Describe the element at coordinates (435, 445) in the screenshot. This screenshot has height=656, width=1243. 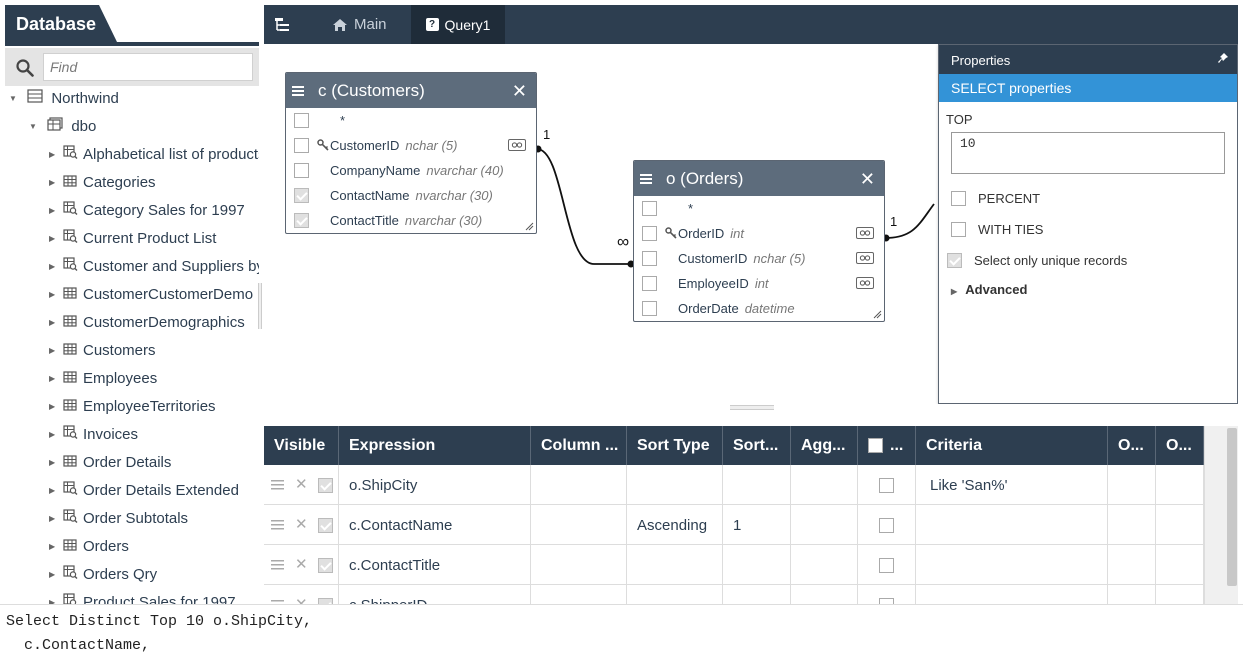
I see `grid-header-cell: Expression` at that location.